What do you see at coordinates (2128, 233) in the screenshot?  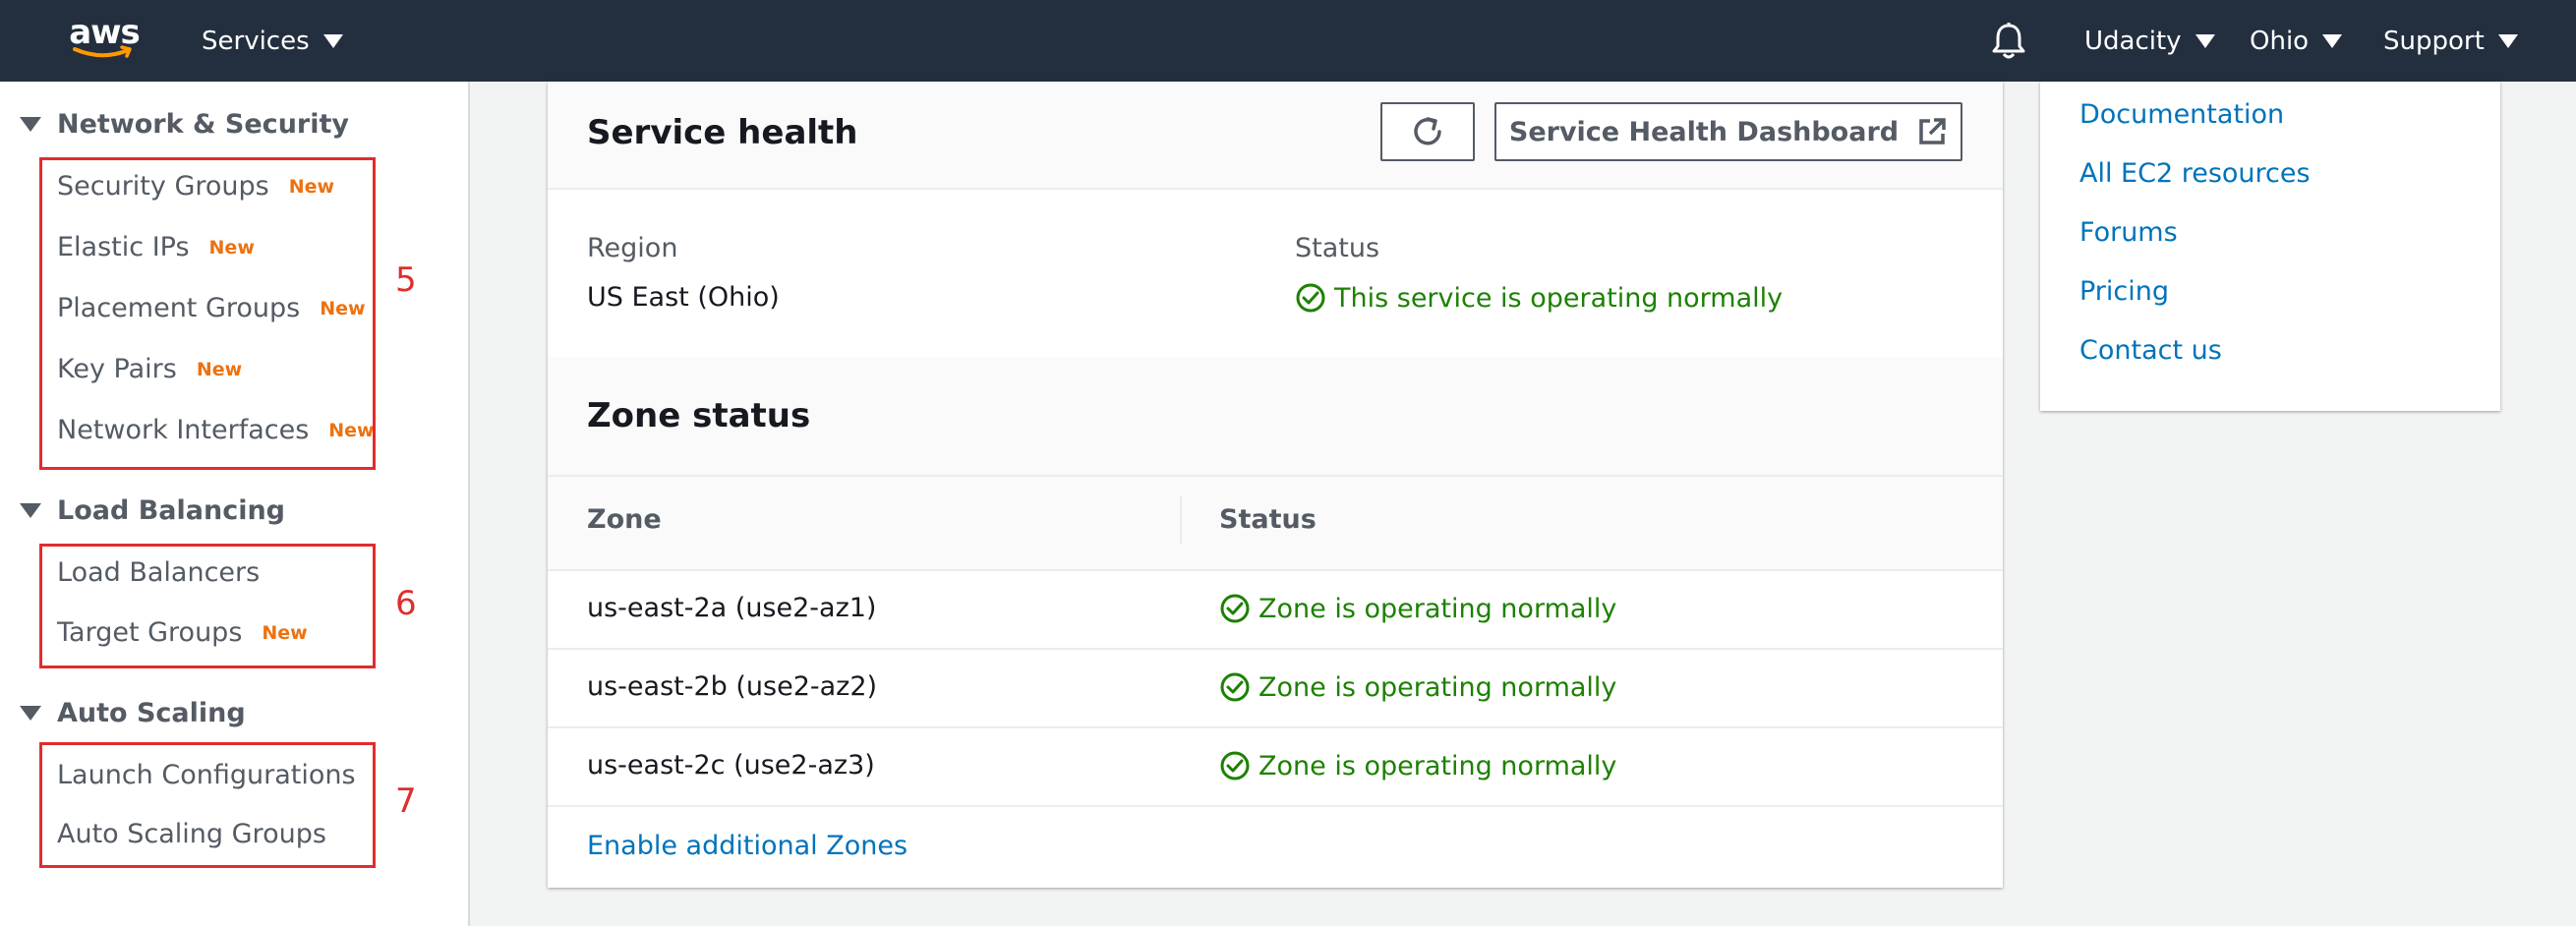 I see `forums-link: Forums` at bounding box center [2128, 233].